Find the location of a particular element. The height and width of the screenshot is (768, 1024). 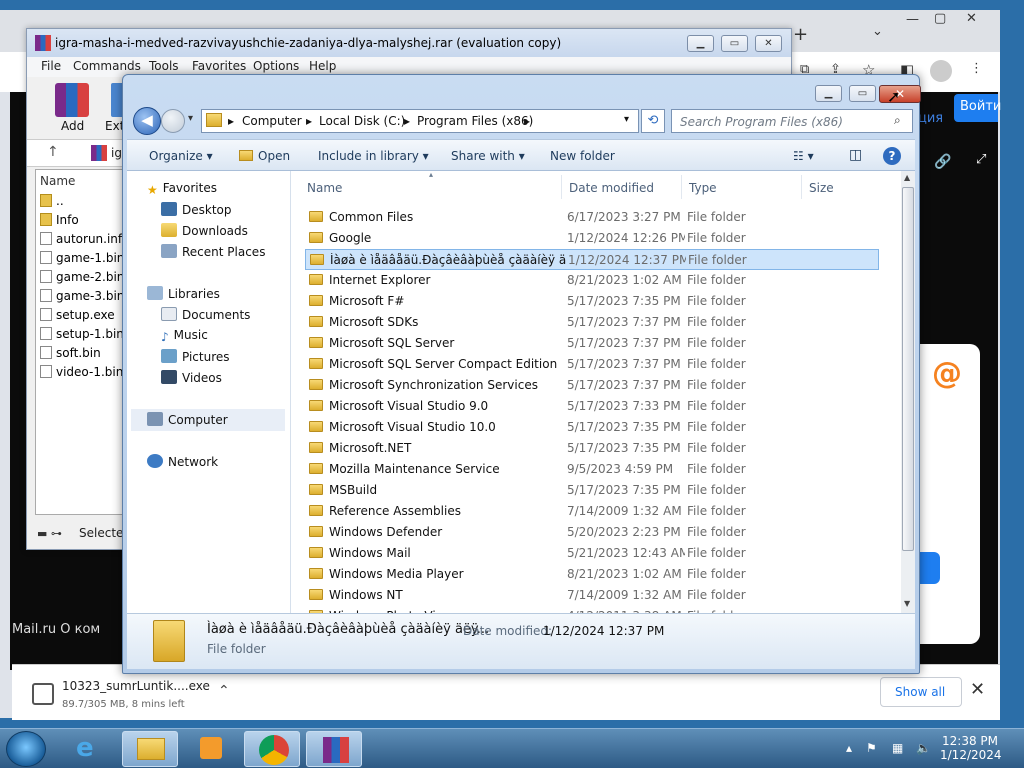

table-row: MSBuild 5/17/2023 7:35 PM File folder is located at coordinates (592, 490).